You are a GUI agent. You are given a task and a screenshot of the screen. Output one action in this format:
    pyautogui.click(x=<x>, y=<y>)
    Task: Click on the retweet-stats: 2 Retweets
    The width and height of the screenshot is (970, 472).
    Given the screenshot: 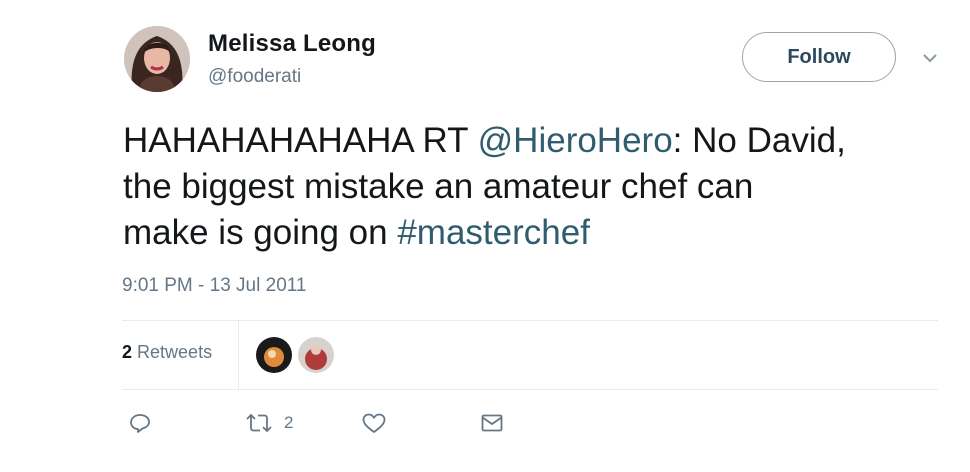 What is the action you would take?
    pyautogui.click(x=167, y=352)
    